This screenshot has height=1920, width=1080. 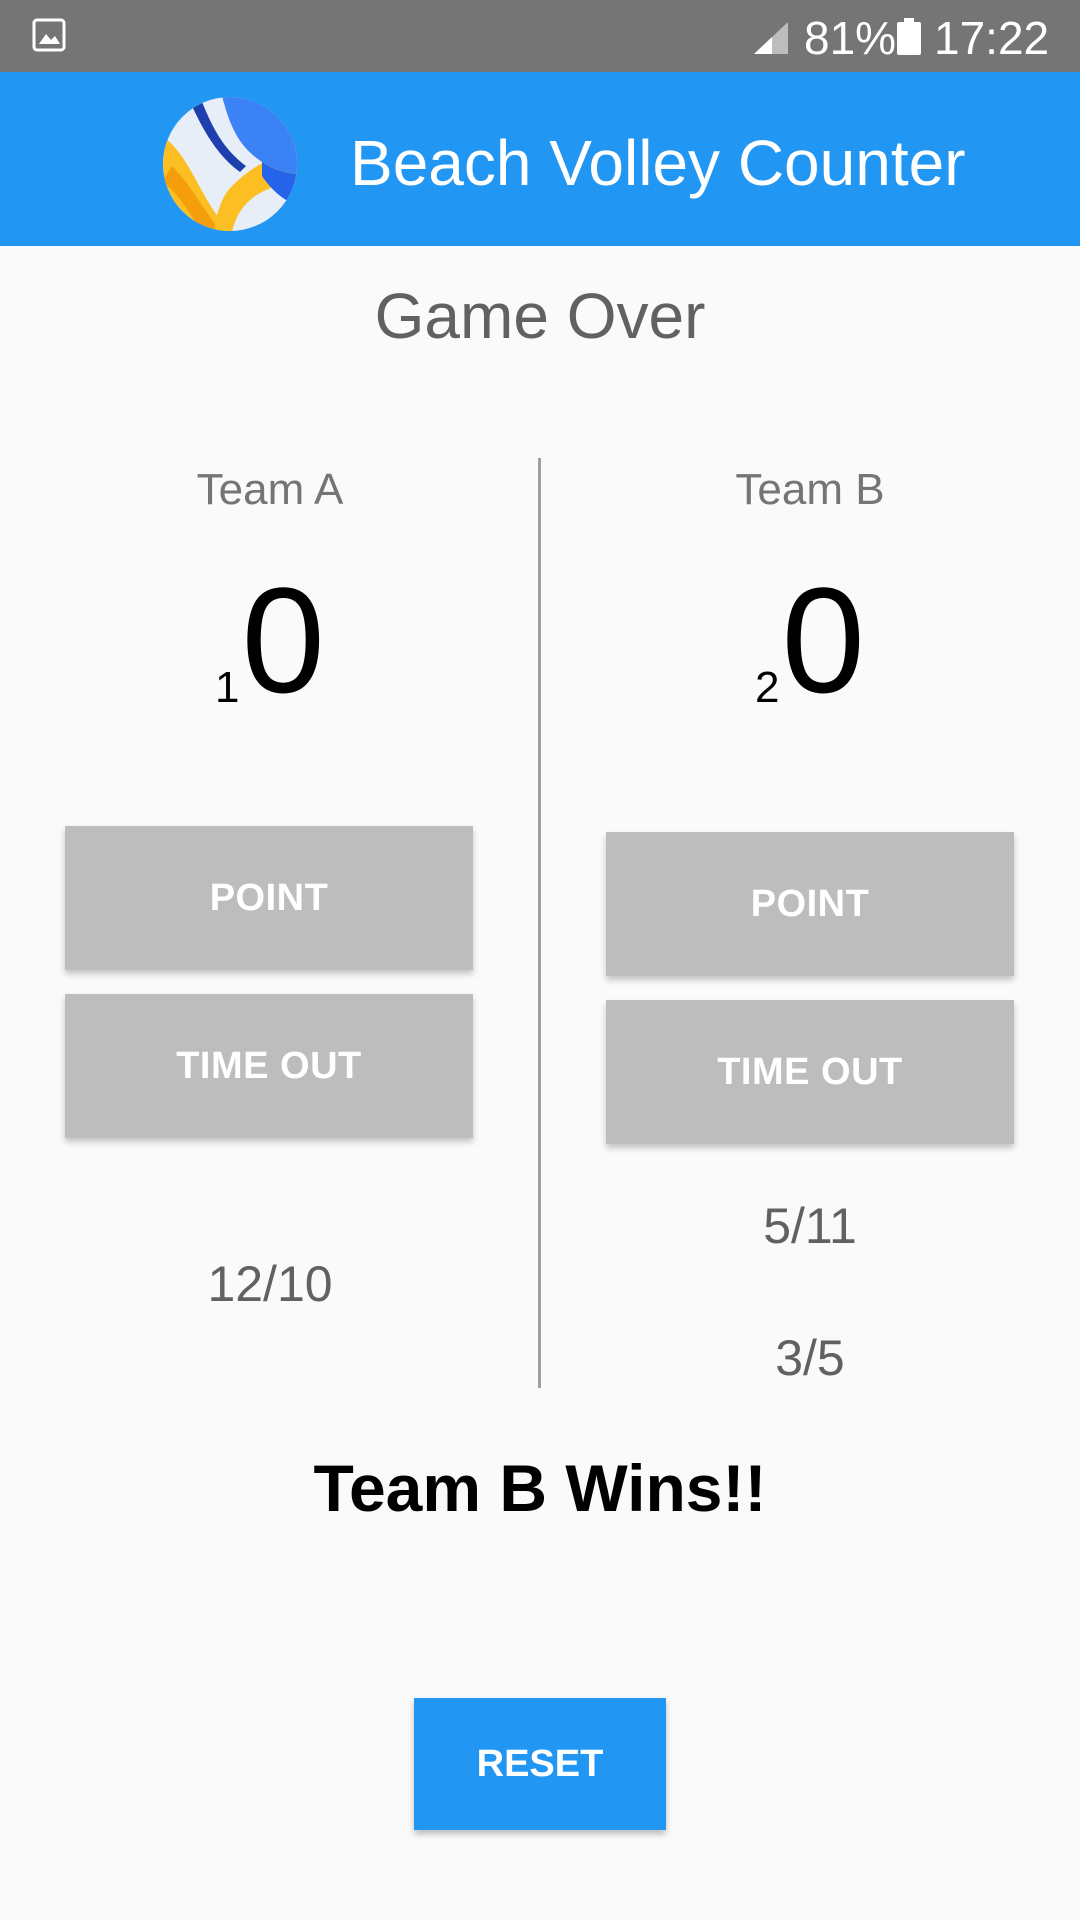 What do you see at coordinates (823, 640) in the screenshot?
I see `team-b-points: 0` at bounding box center [823, 640].